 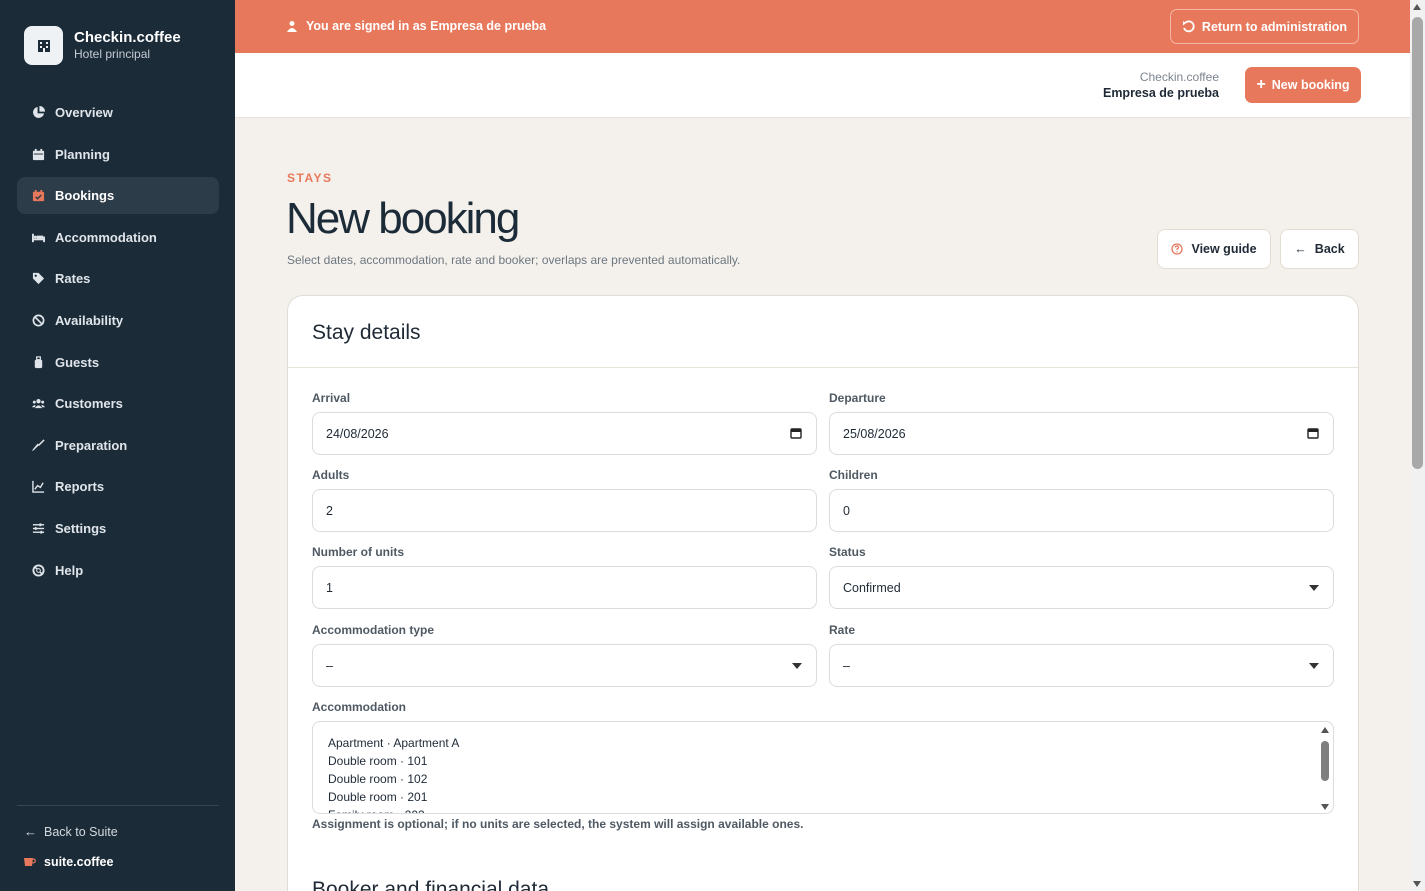 I want to click on adults-value: 2, so click(x=329, y=510).